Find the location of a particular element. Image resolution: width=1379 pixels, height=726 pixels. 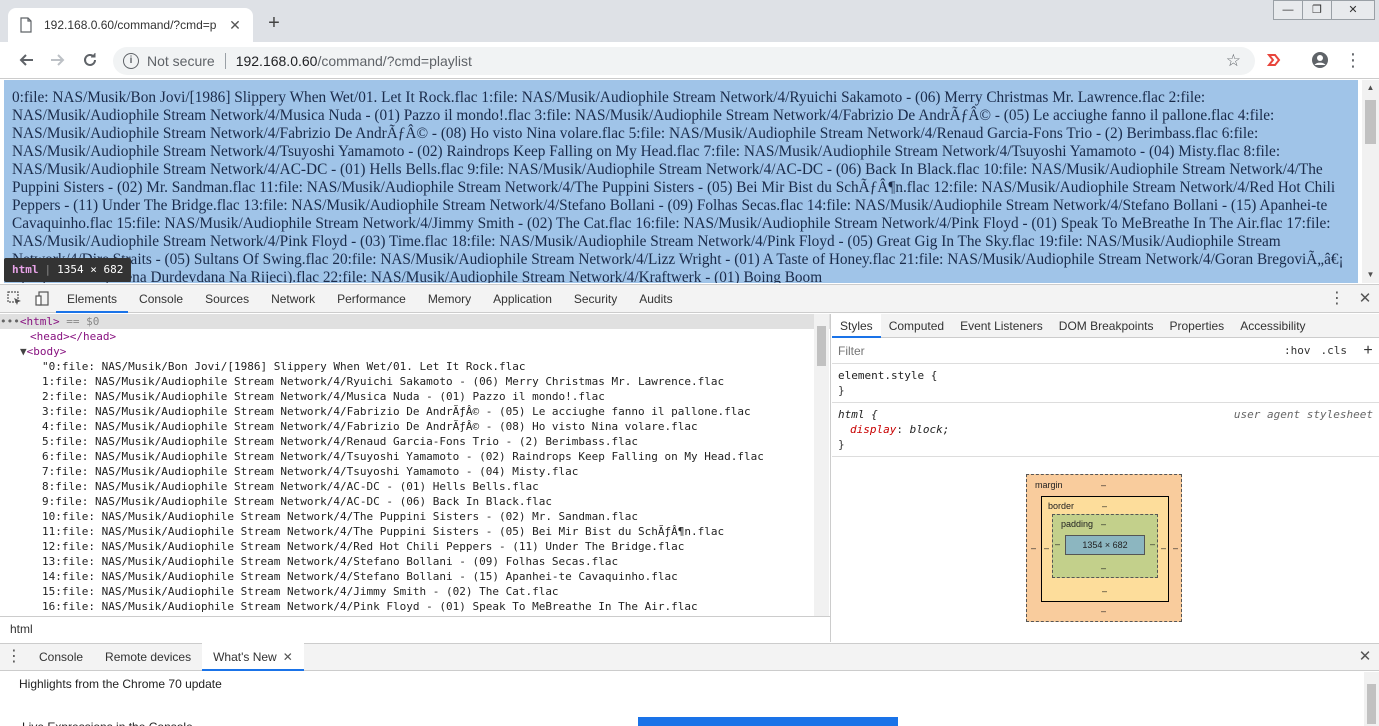

tab-properties: Properties is located at coordinates (1196, 326).